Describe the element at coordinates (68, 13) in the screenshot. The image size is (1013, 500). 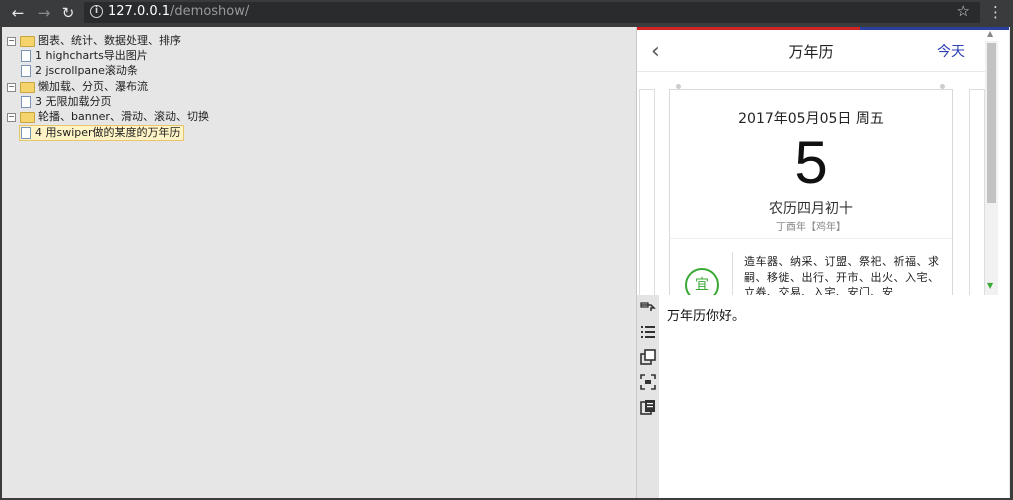
I see `reload-icon: ↻` at that location.